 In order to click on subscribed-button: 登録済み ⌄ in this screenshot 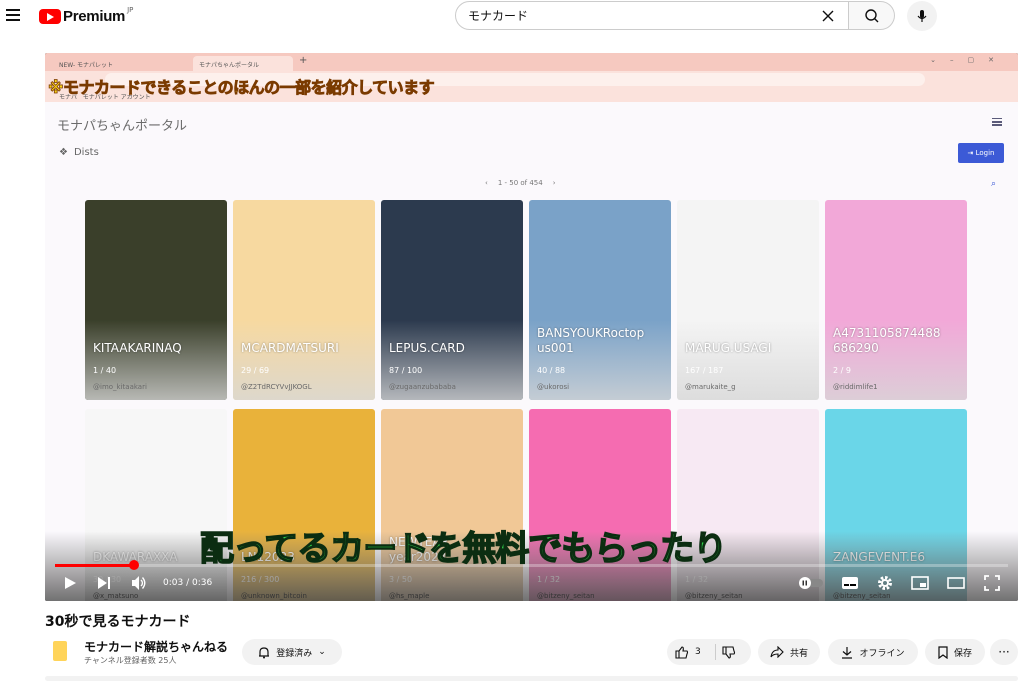, I will do `click(292, 652)`.